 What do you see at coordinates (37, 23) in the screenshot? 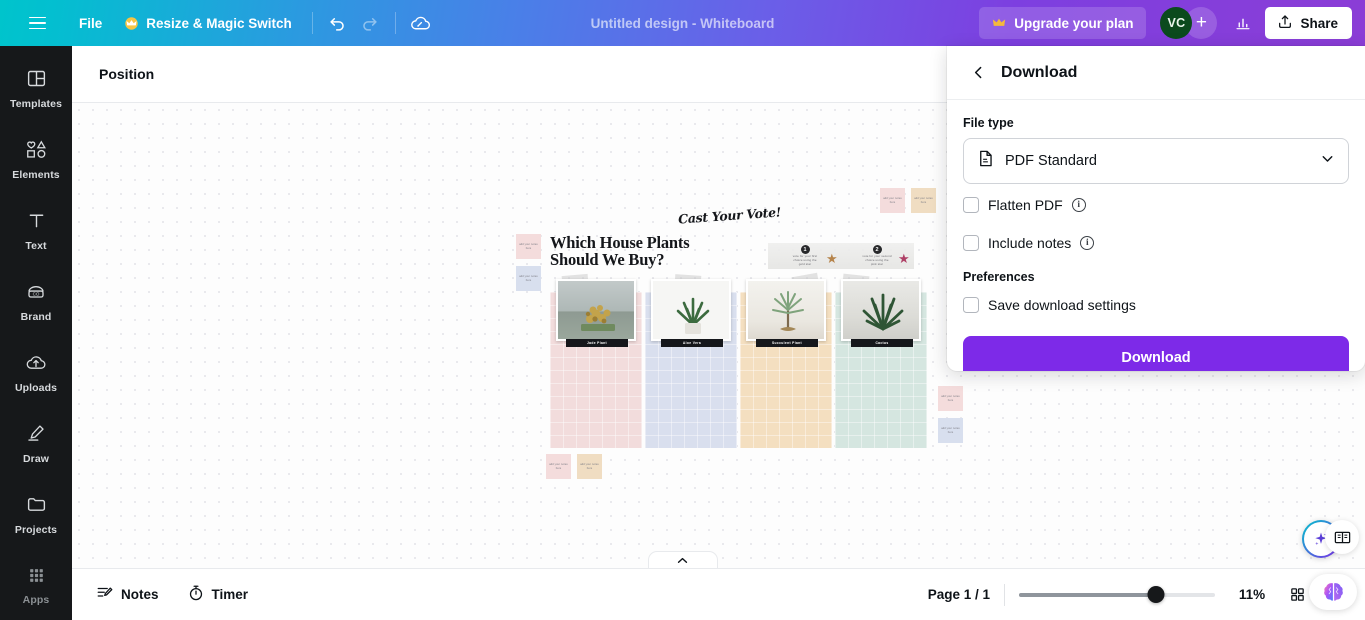
I see `hamburger-menu-icon` at bounding box center [37, 23].